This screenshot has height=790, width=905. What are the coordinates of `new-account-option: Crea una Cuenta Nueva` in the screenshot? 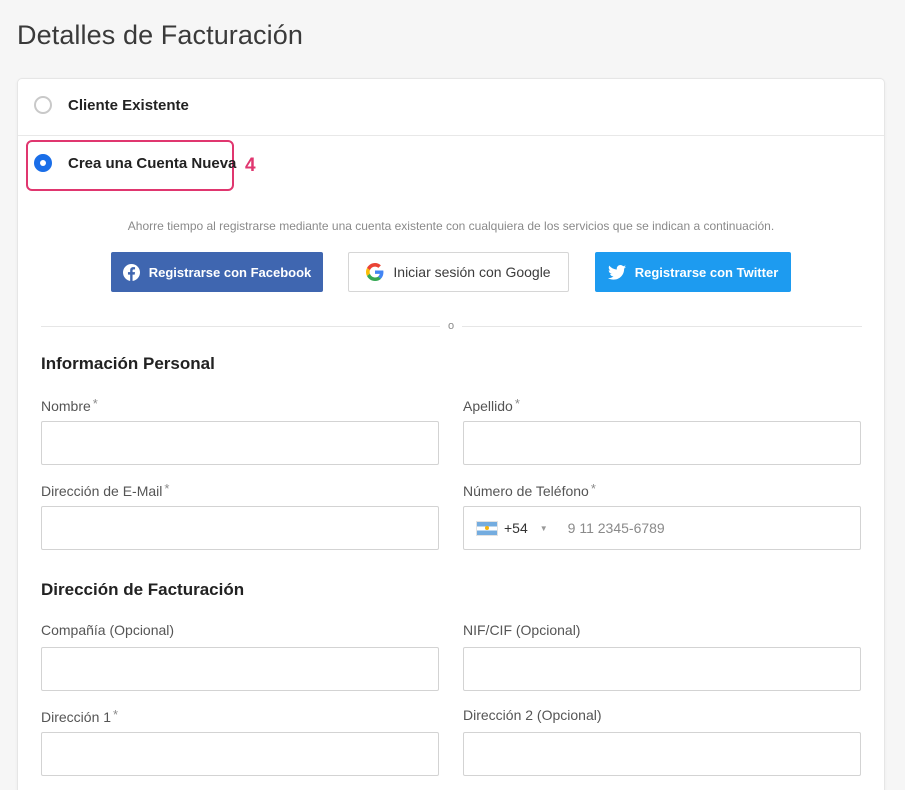 It's located at (135, 163).